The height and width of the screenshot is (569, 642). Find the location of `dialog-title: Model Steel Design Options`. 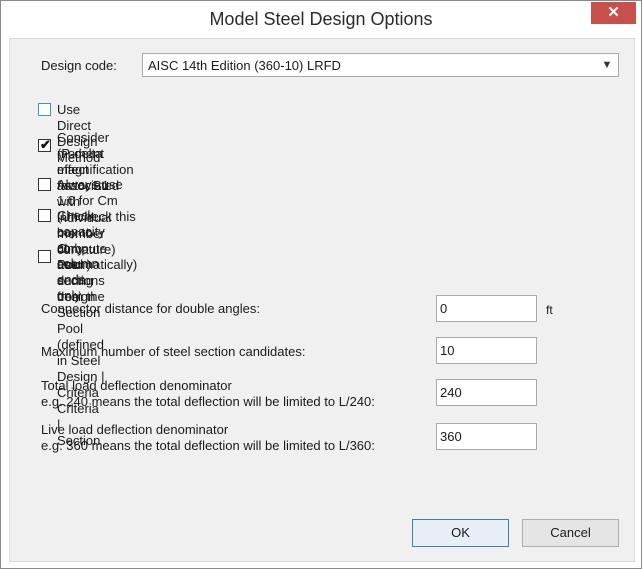

dialog-title: Model Steel Design Options is located at coordinates (321, 19).